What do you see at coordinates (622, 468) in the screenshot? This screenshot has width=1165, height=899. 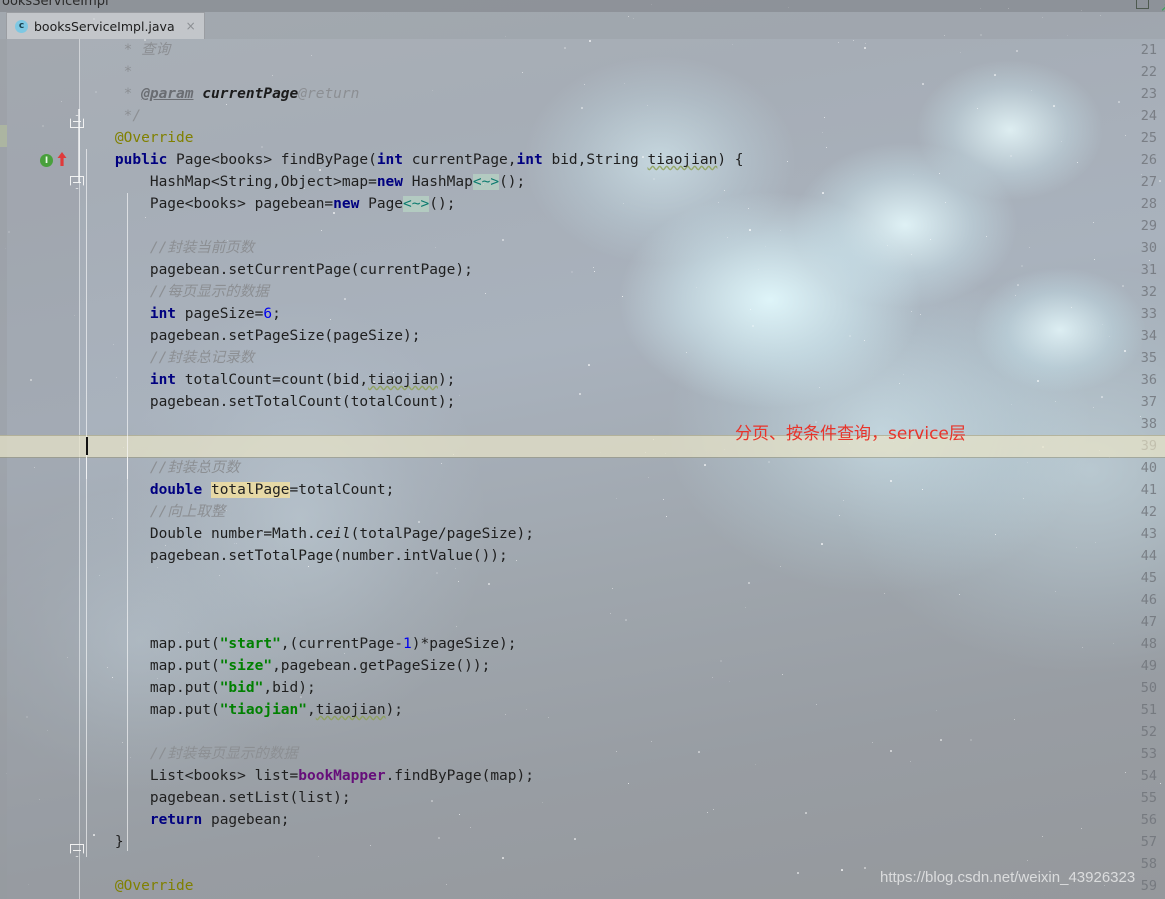 I see `code-line: //封装总页数` at bounding box center [622, 468].